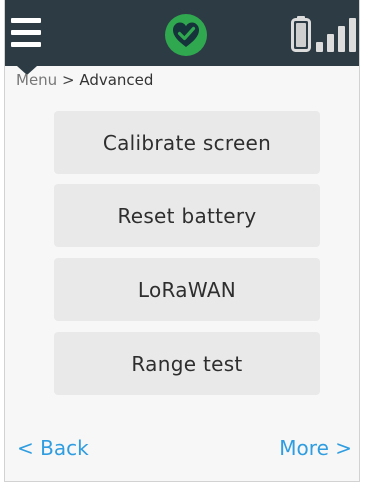  What do you see at coordinates (36, 80) in the screenshot?
I see `breadcrumb-root: Menu` at bounding box center [36, 80].